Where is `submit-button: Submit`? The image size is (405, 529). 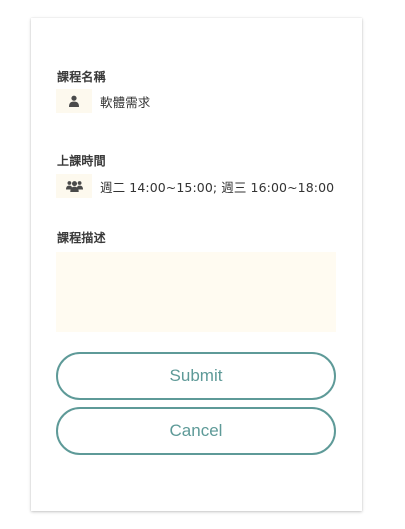
submit-button: Submit is located at coordinates (196, 376).